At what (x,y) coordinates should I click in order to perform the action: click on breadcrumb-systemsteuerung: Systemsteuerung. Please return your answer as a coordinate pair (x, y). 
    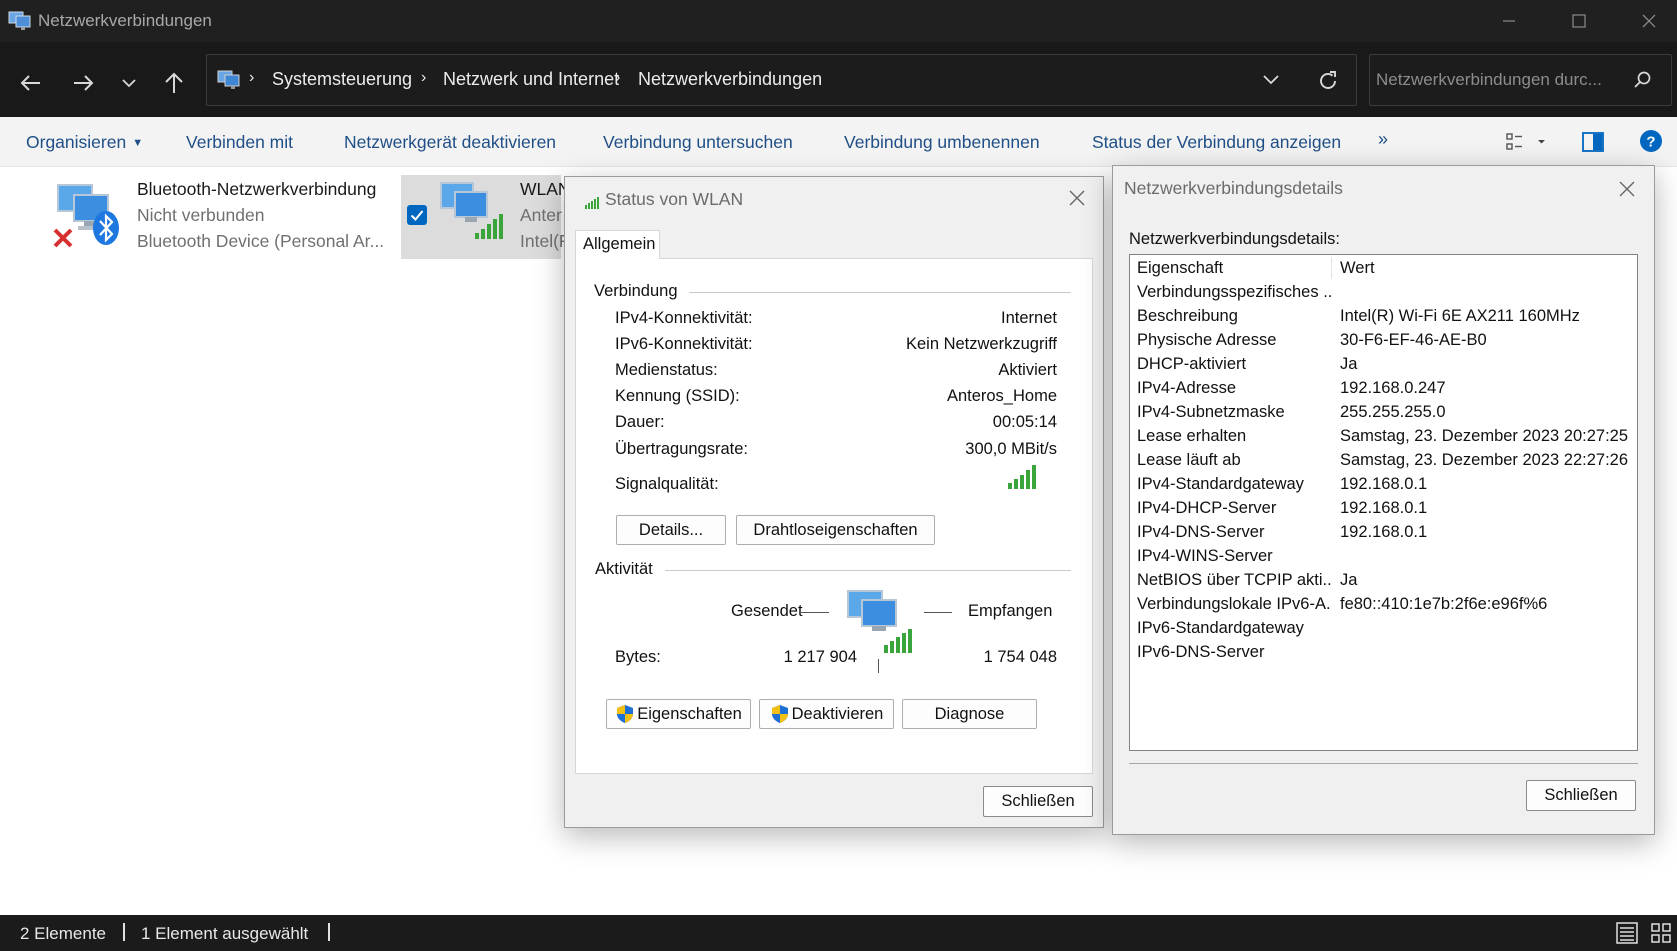
    Looking at the image, I should click on (342, 79).